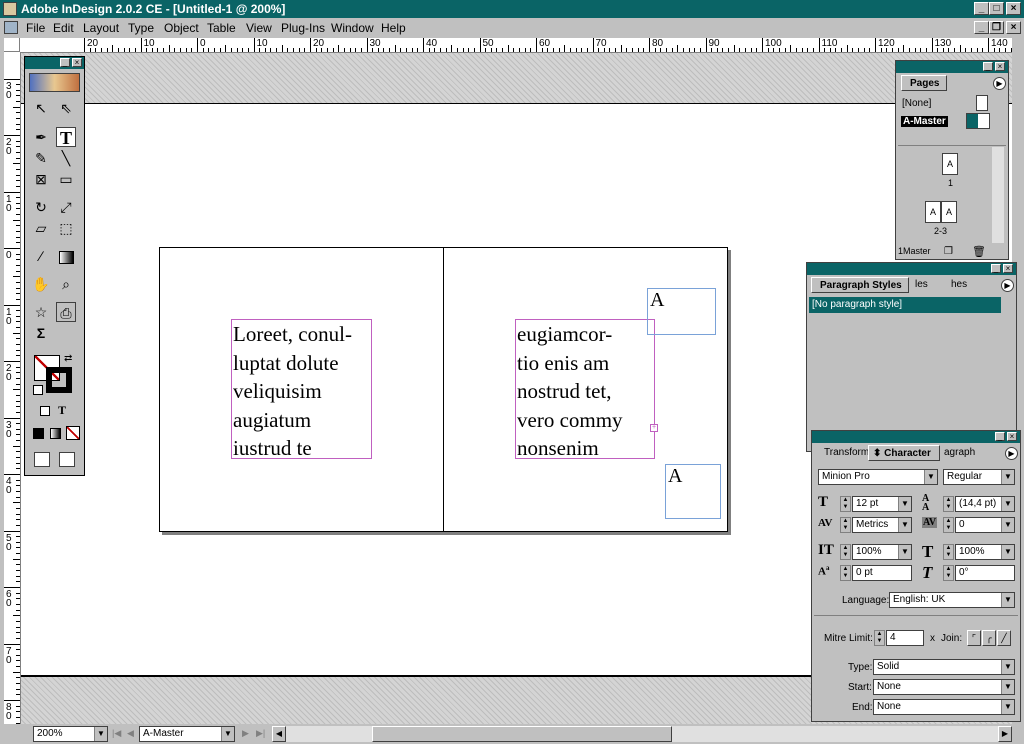  I want to click on character-minimize-button: _, so click(1000, 436).